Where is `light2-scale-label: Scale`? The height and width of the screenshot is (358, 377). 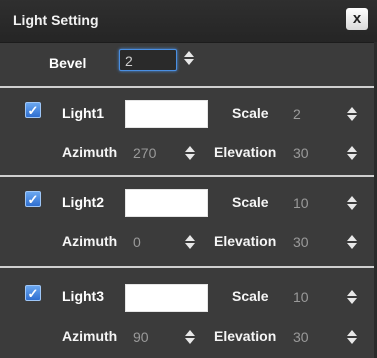
light2-scale-label: Scale is located at coordinates (250, 202).